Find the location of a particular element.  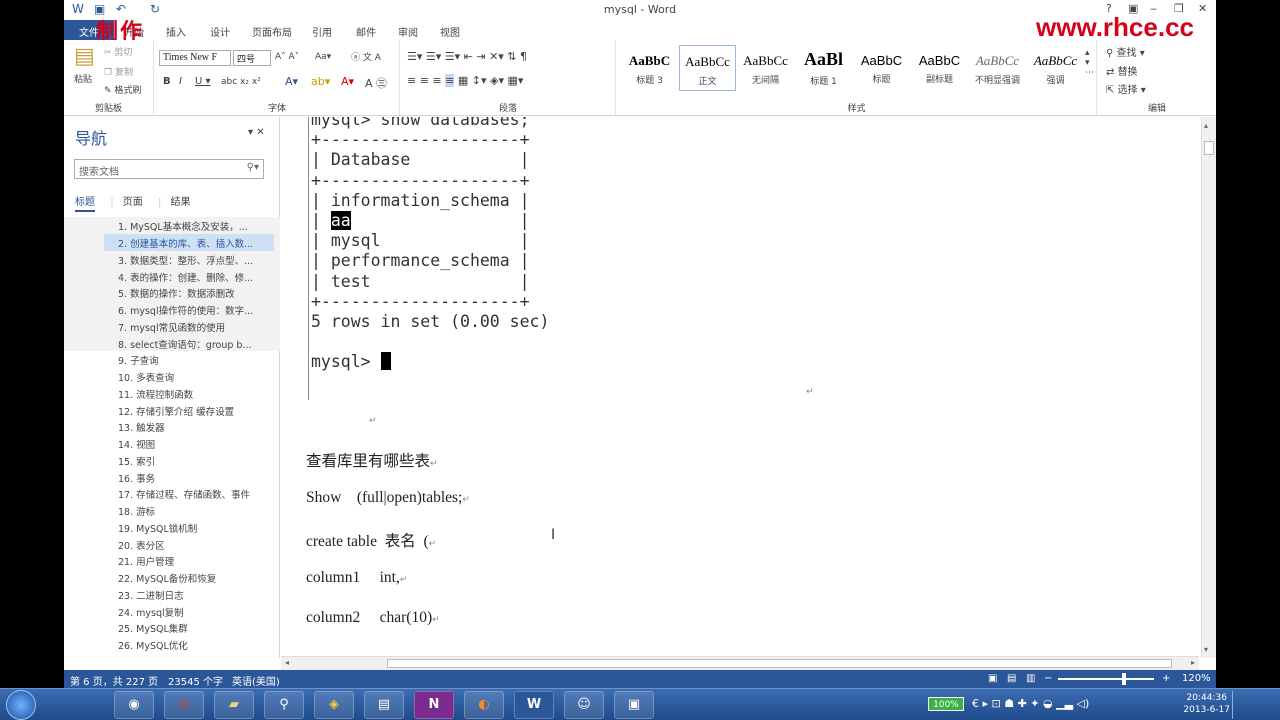

nav-tab-pages: 页面 is located at coordinates (133, 202).